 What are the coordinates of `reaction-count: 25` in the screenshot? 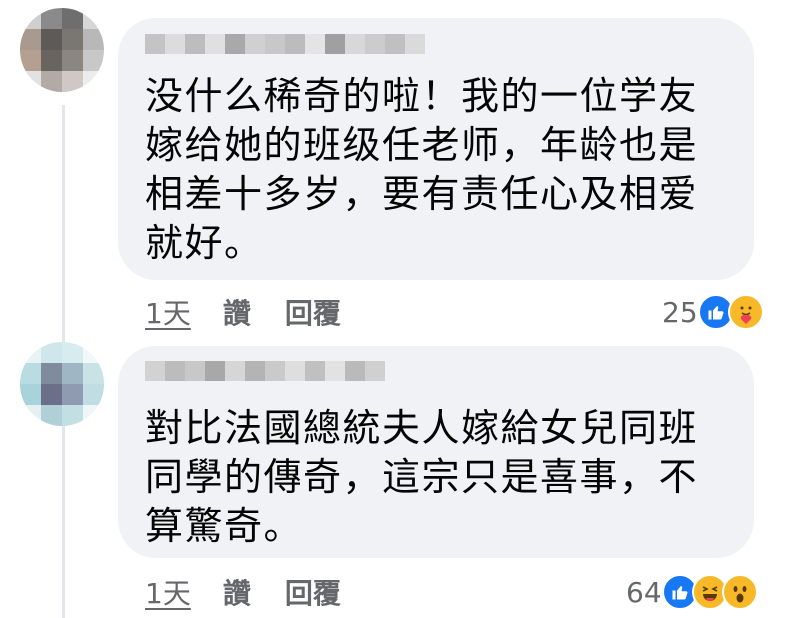 It's located at (680, 312).